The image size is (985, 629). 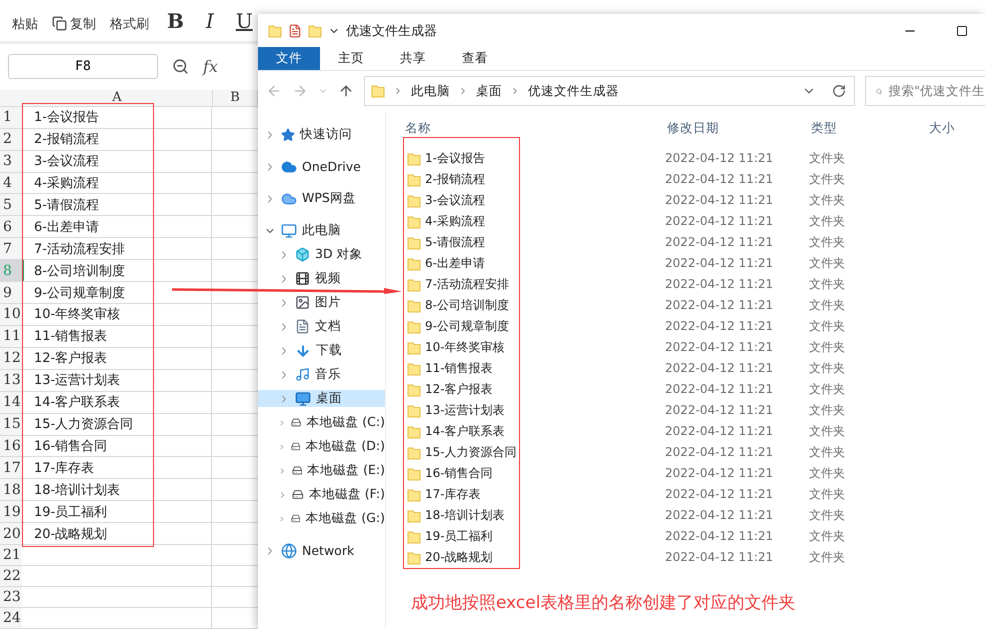 I want to click on row-header: 5, so click(x=11, y=205).